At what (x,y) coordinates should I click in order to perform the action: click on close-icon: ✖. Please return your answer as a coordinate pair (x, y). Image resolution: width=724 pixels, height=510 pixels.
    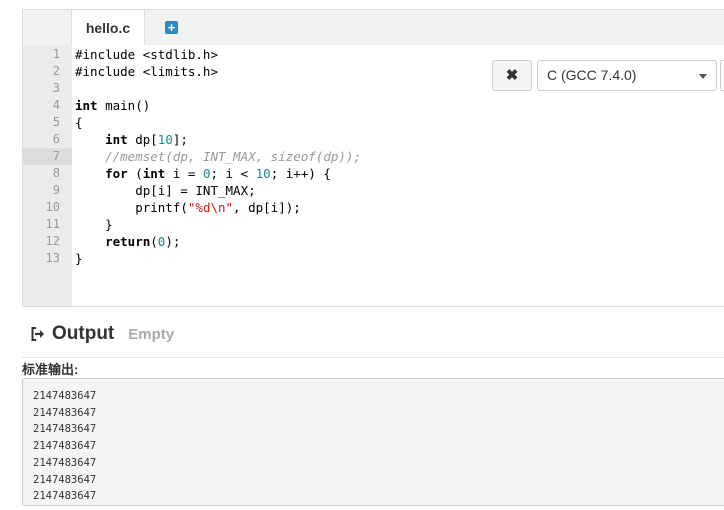
    Looking at the image, I should click on (512, 75).